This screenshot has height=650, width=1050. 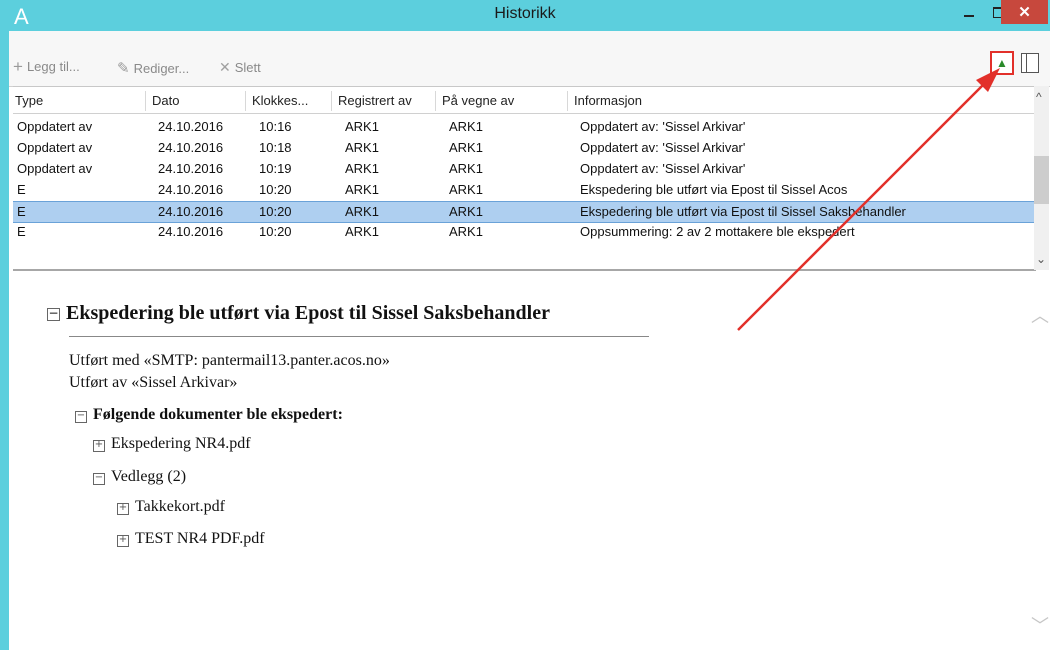 What do you see at coordinates (1040, 315) in the screenshot?
I see `scroll-up-icon: ︿` at bounding box center [1040, 315].